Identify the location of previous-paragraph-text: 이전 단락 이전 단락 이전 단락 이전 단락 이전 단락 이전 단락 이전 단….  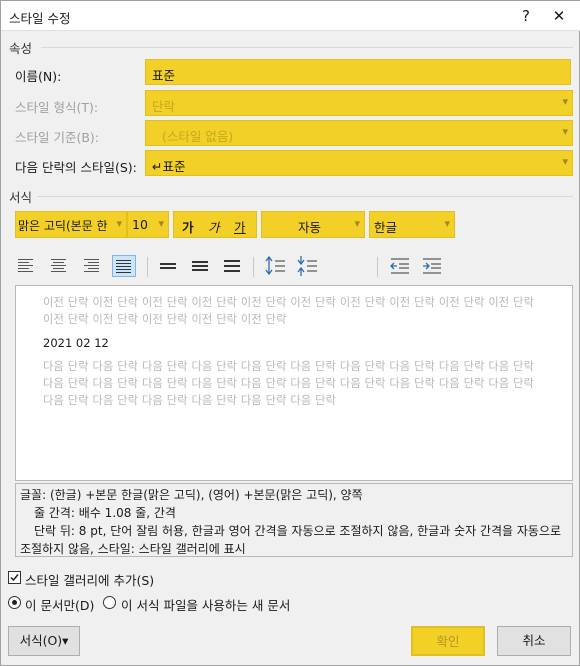
(289, 311).